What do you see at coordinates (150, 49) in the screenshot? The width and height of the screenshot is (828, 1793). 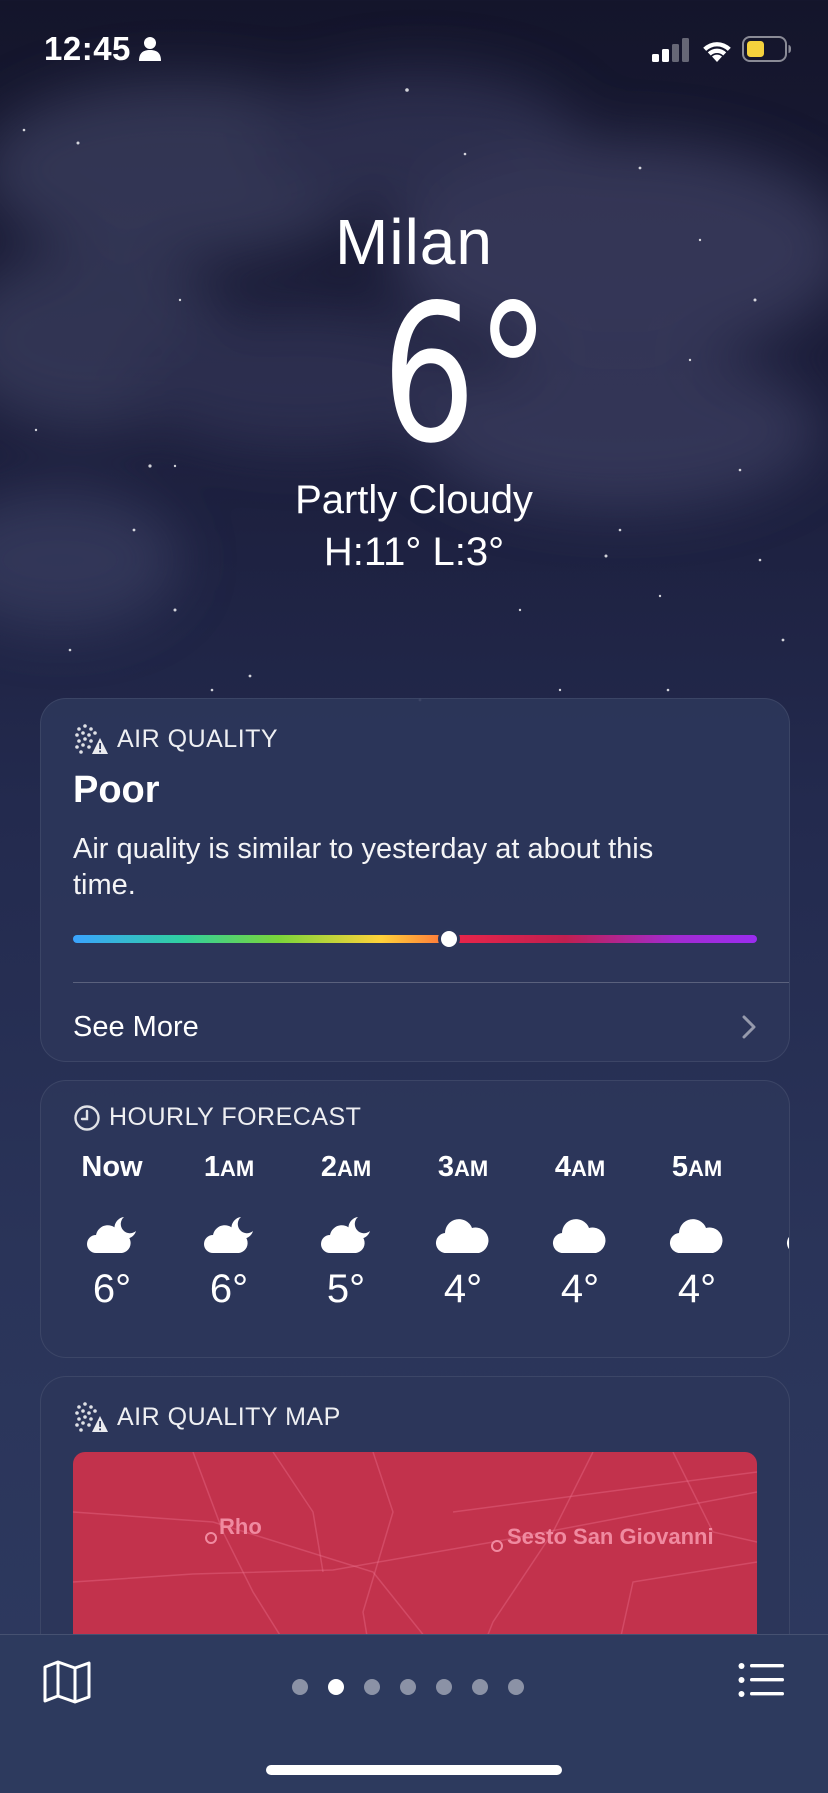 I see `person-icon` at bounding box center [150, 49].